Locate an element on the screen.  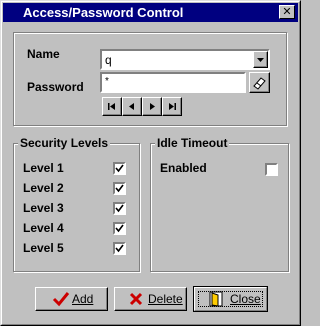
clear-password-button is located at coordinates (259, 82).